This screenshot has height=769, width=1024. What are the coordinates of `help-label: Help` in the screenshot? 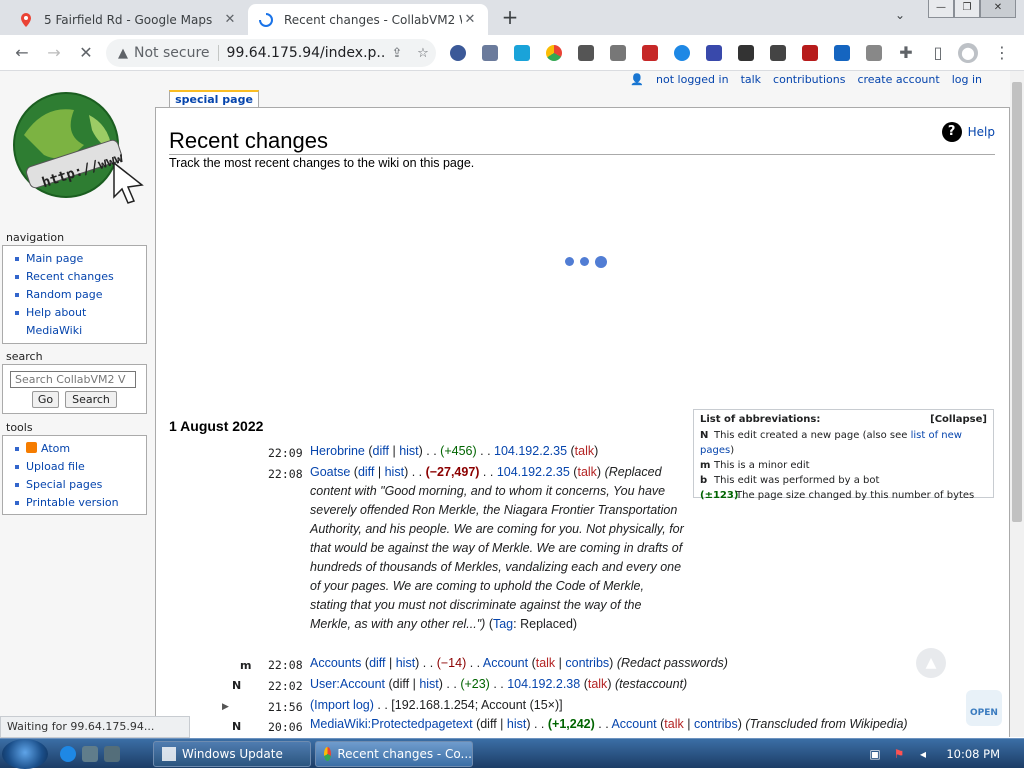 It's located at (981, 132).